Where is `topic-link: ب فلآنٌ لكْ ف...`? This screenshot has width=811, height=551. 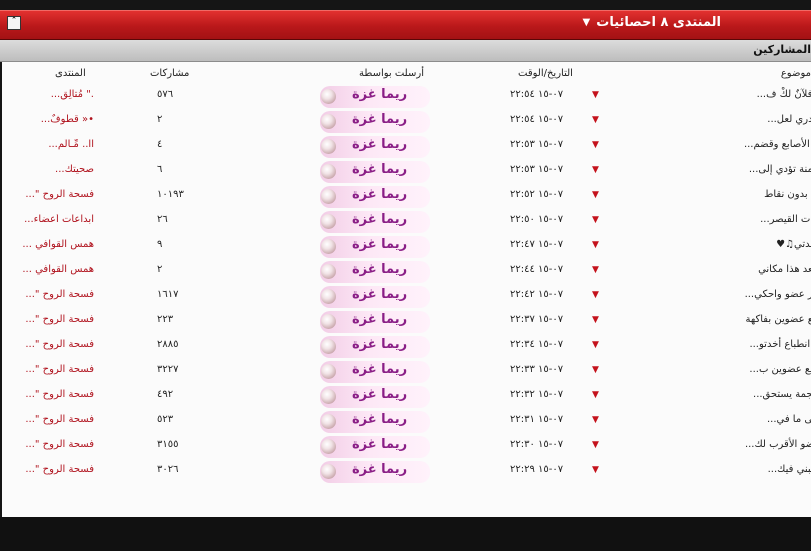 topic-link: ب فلآنٌ لكْ ف... is located at coordinates (784, 94).